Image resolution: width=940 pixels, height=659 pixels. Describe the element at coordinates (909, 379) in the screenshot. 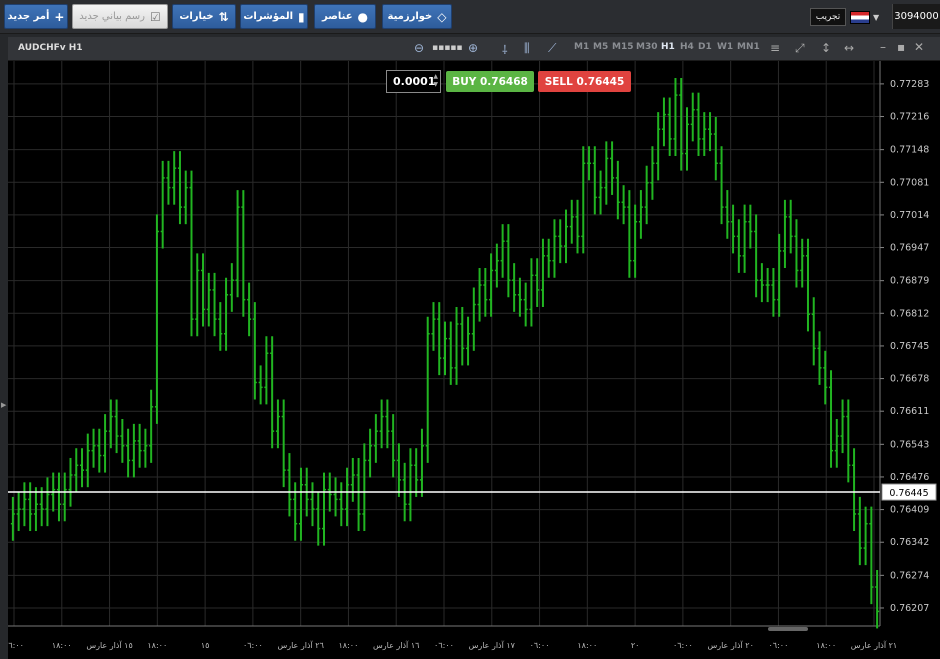

I see `y-axis-label: 0.76678` at that location.